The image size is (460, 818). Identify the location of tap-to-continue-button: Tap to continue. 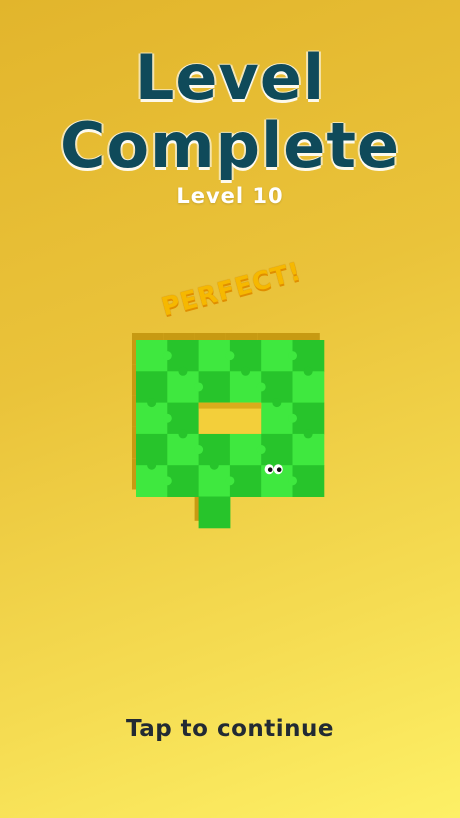
(230, 729).